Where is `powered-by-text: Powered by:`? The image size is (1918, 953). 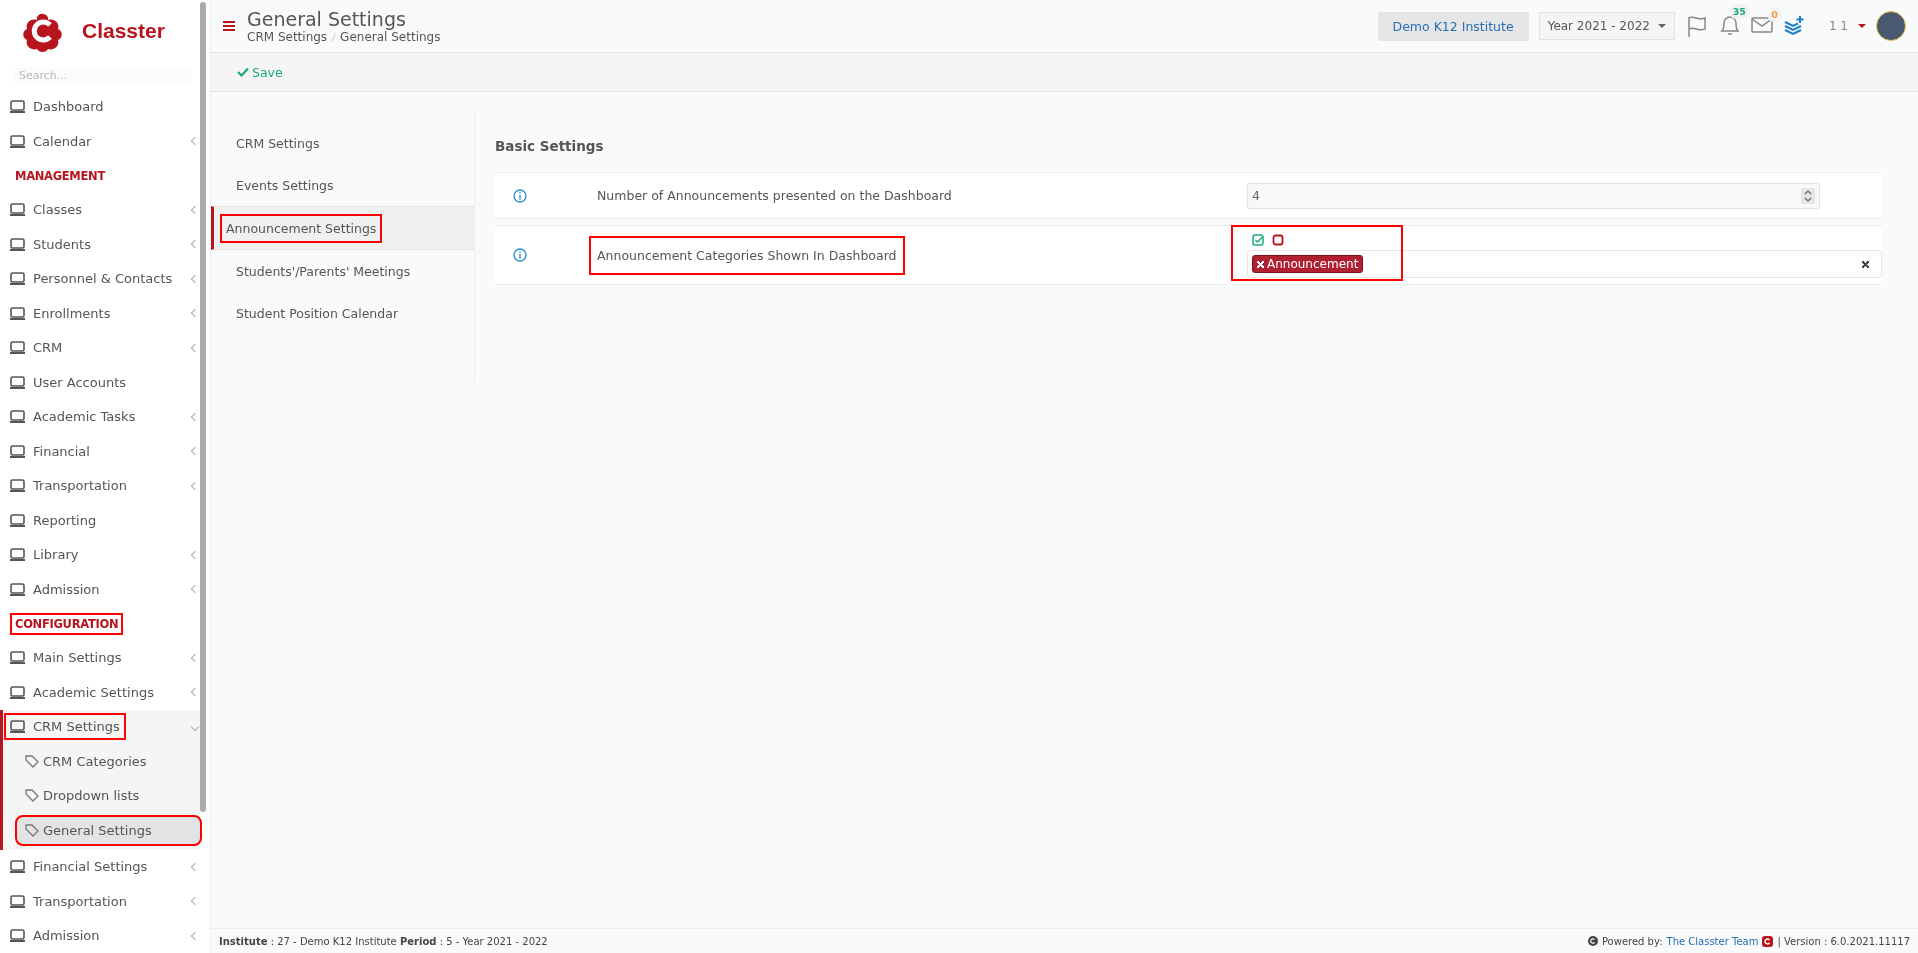
powered-by-text: Powered by: is located at coordinates (1632, 941).